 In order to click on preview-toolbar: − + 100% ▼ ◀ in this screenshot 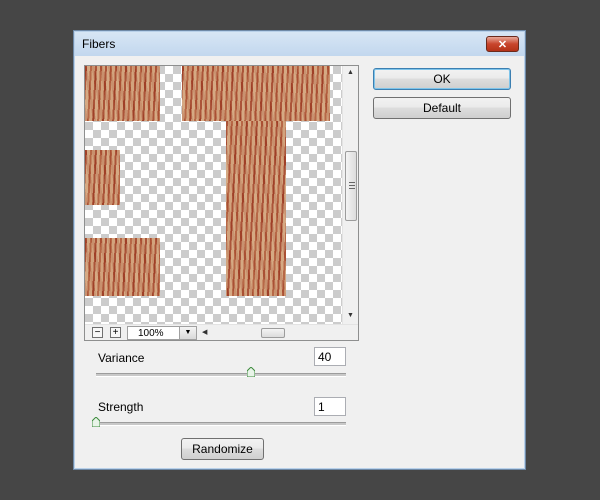, I will do `click(221, 332)`.